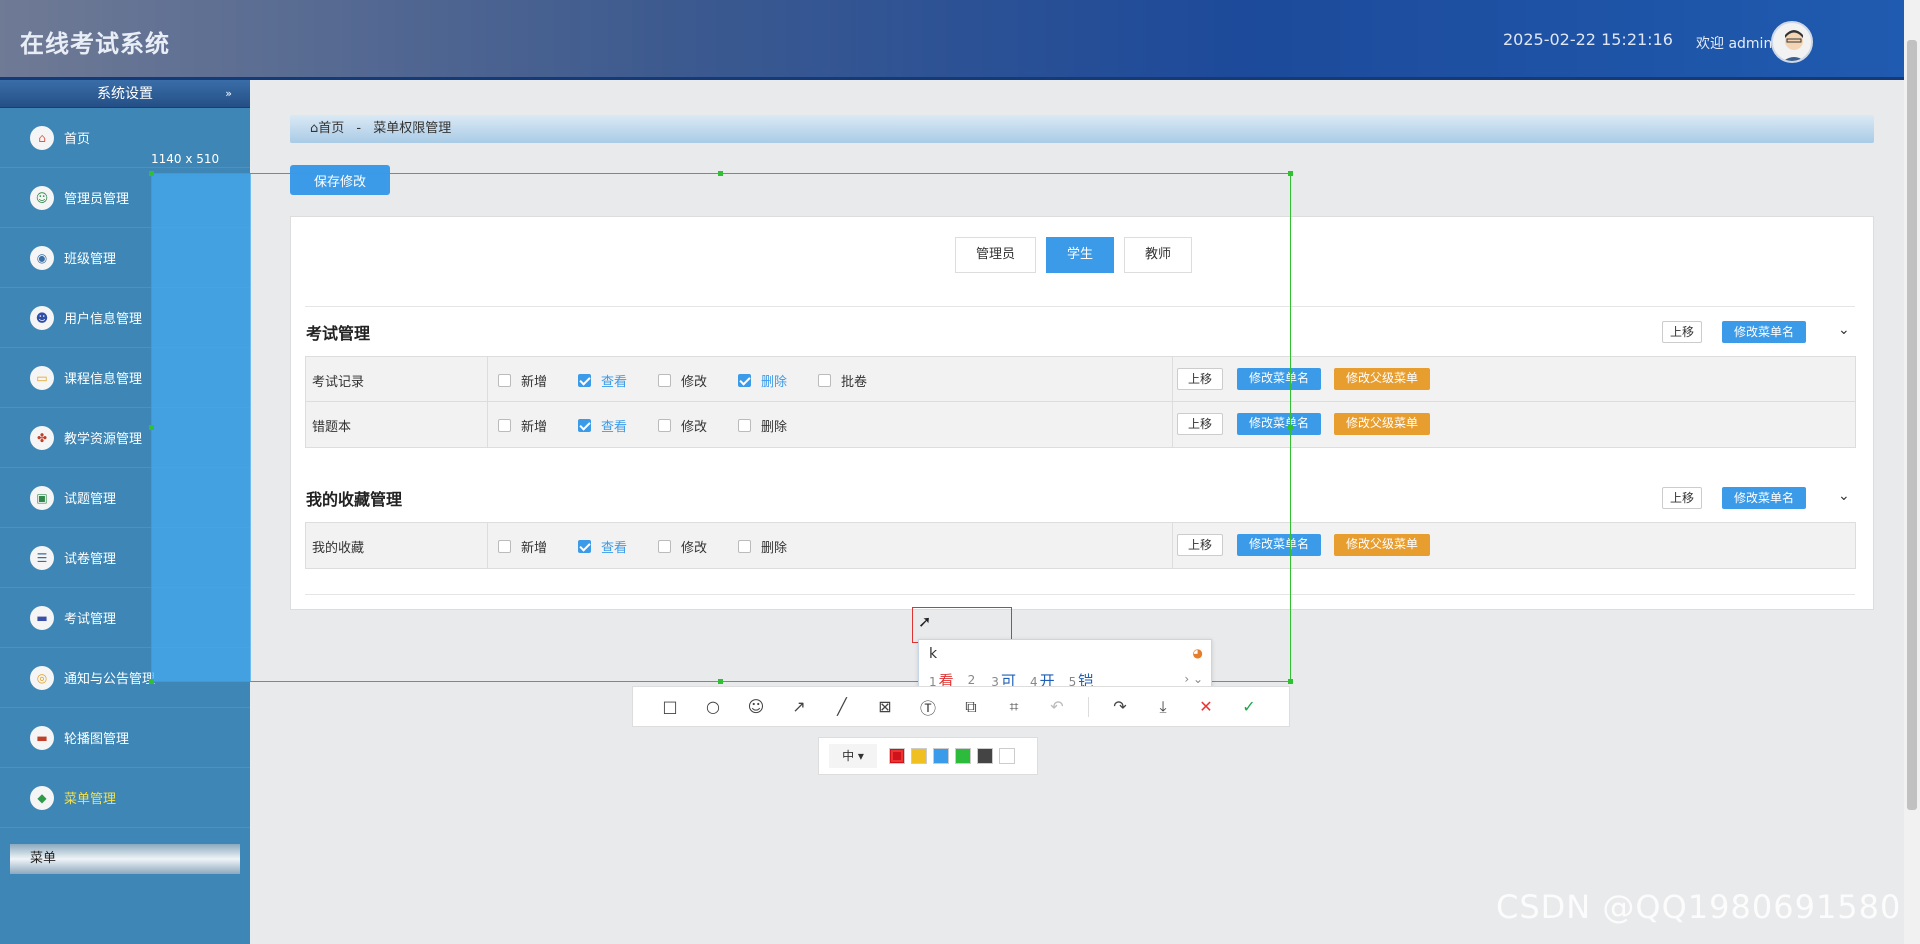  Describe the element at coordinates (971, 707) in the screenshot. I see `pin-icon: ⧉` at that location.